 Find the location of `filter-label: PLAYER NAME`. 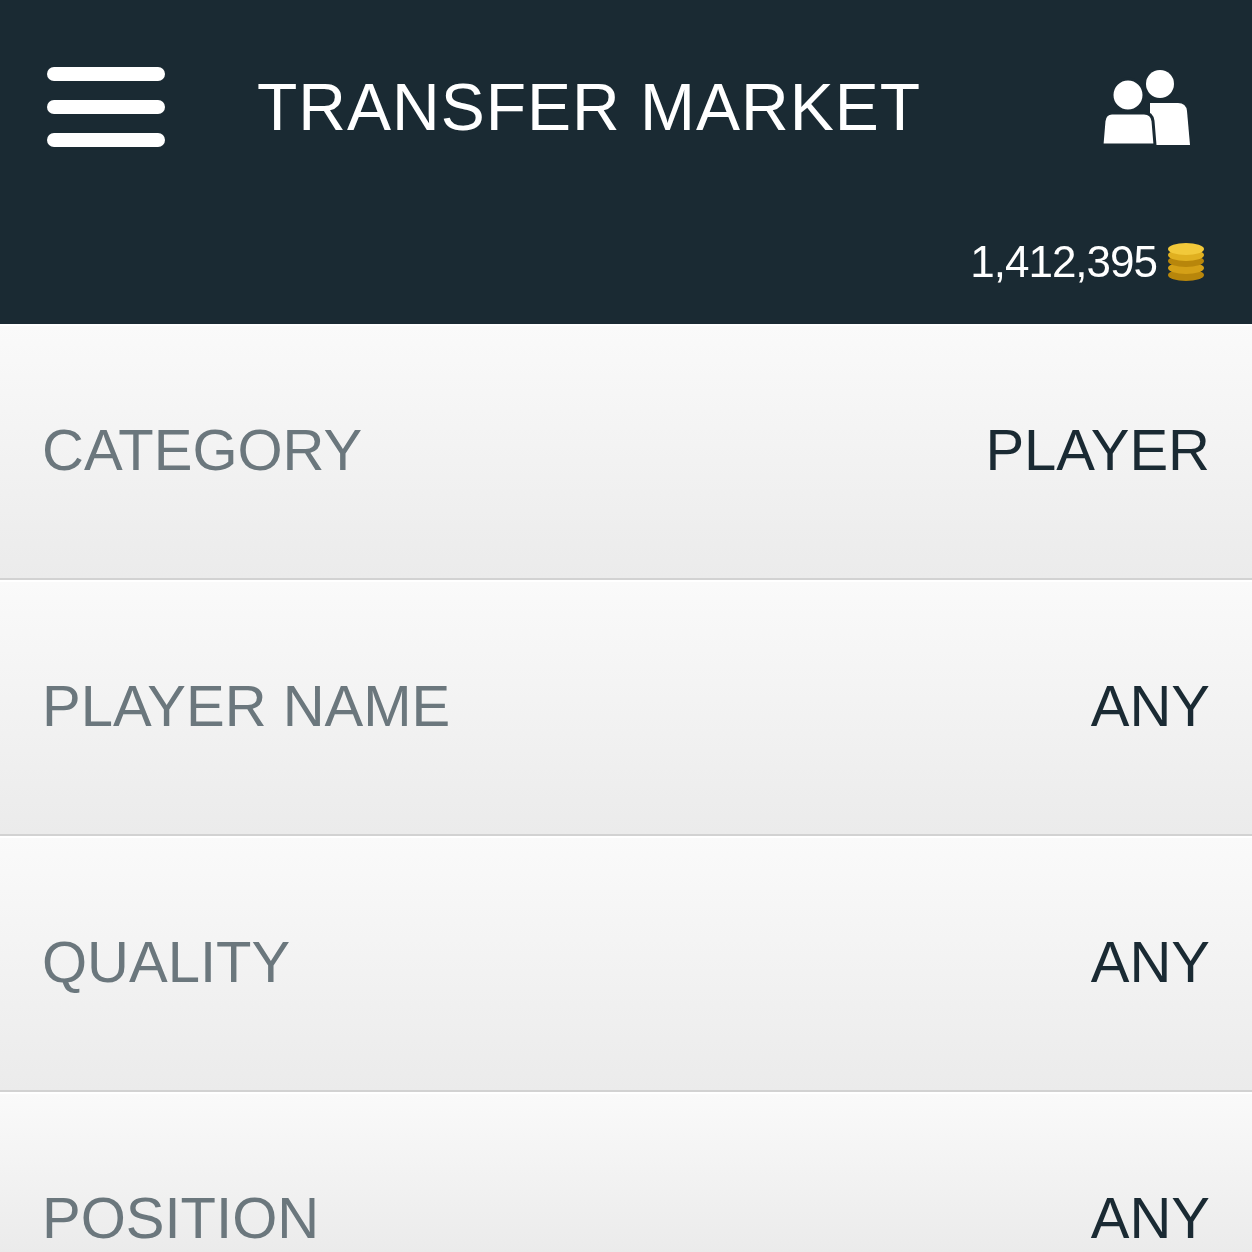

filter-label: PLAYER NAME is located at coordinates (246, 706).